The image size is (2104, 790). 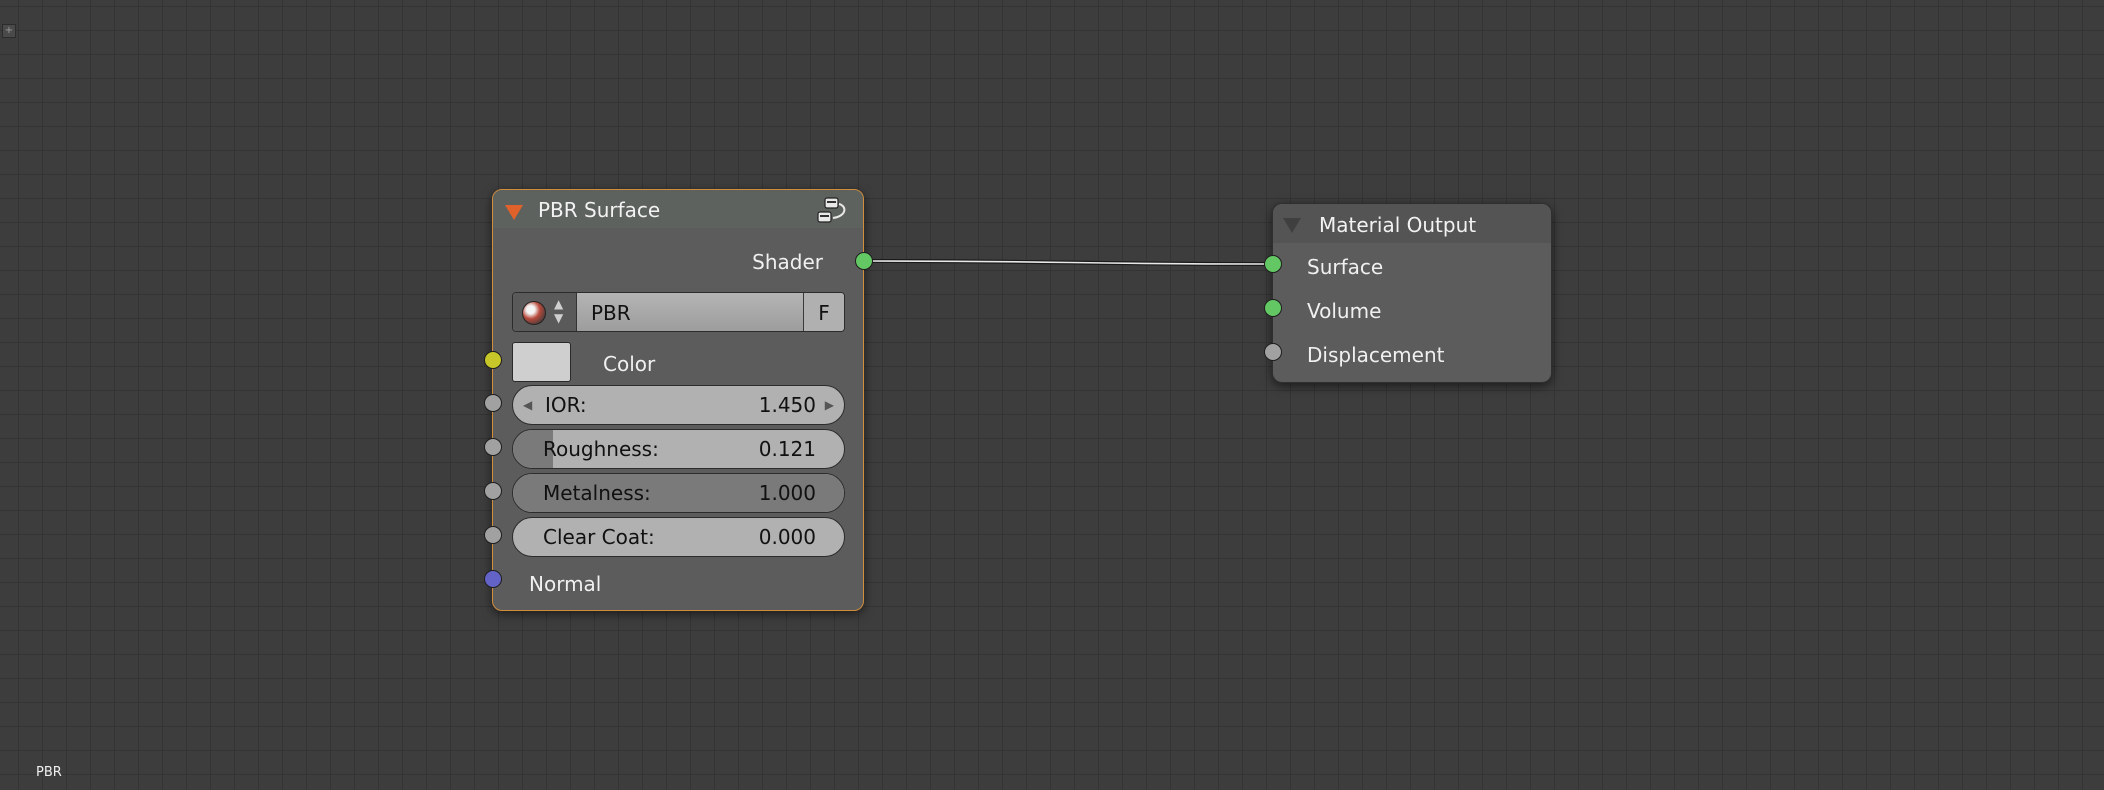 I want to click on shader-output-socket, so click(x=864, y=261).